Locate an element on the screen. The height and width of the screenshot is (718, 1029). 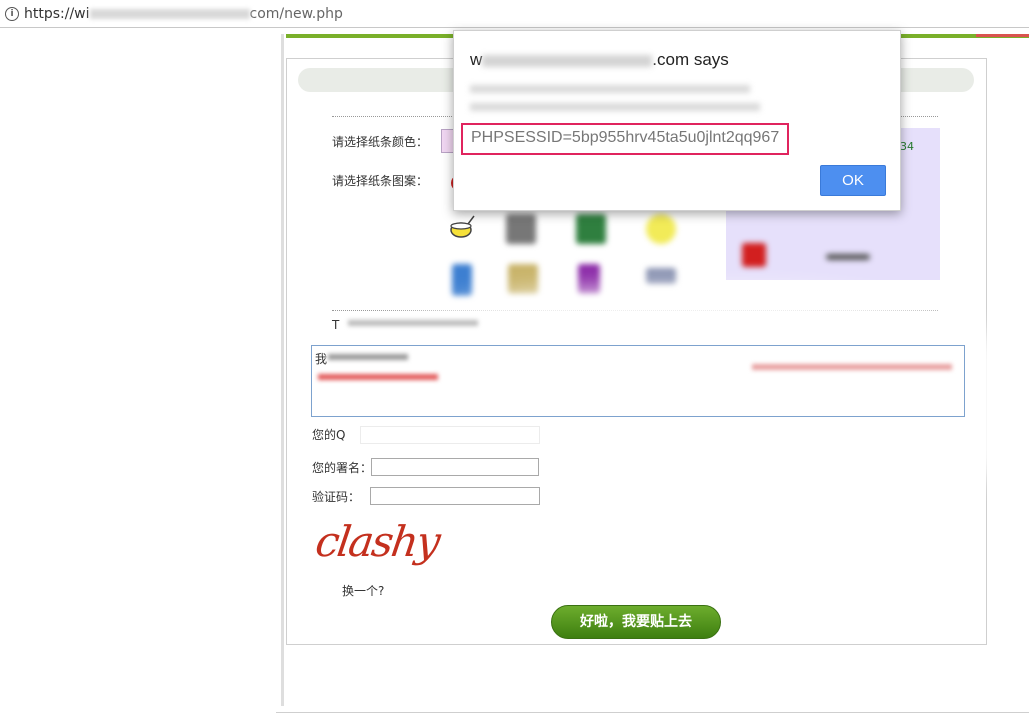
star-icon is located at coordinates (661, 229).